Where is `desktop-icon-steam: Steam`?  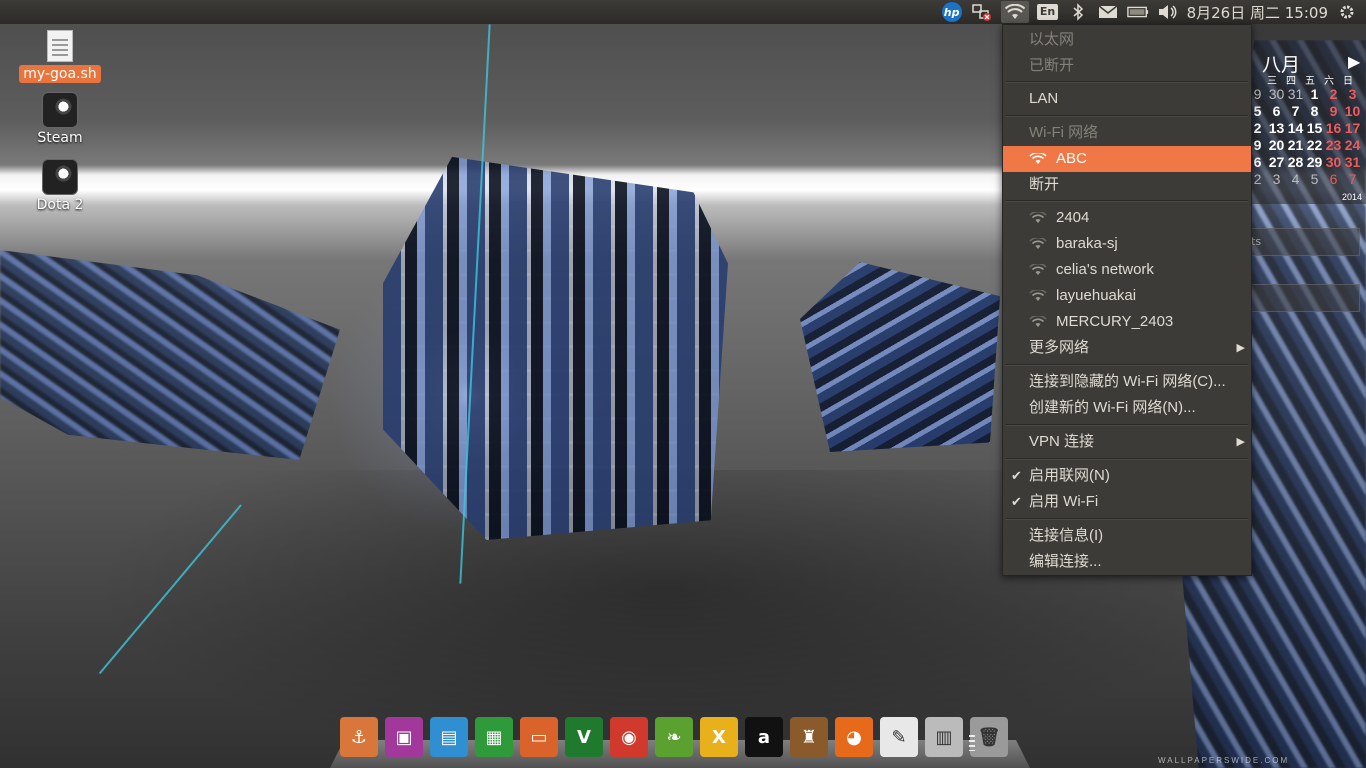
desktop-icon-steam: Steam is located at coordinates (60, 119).